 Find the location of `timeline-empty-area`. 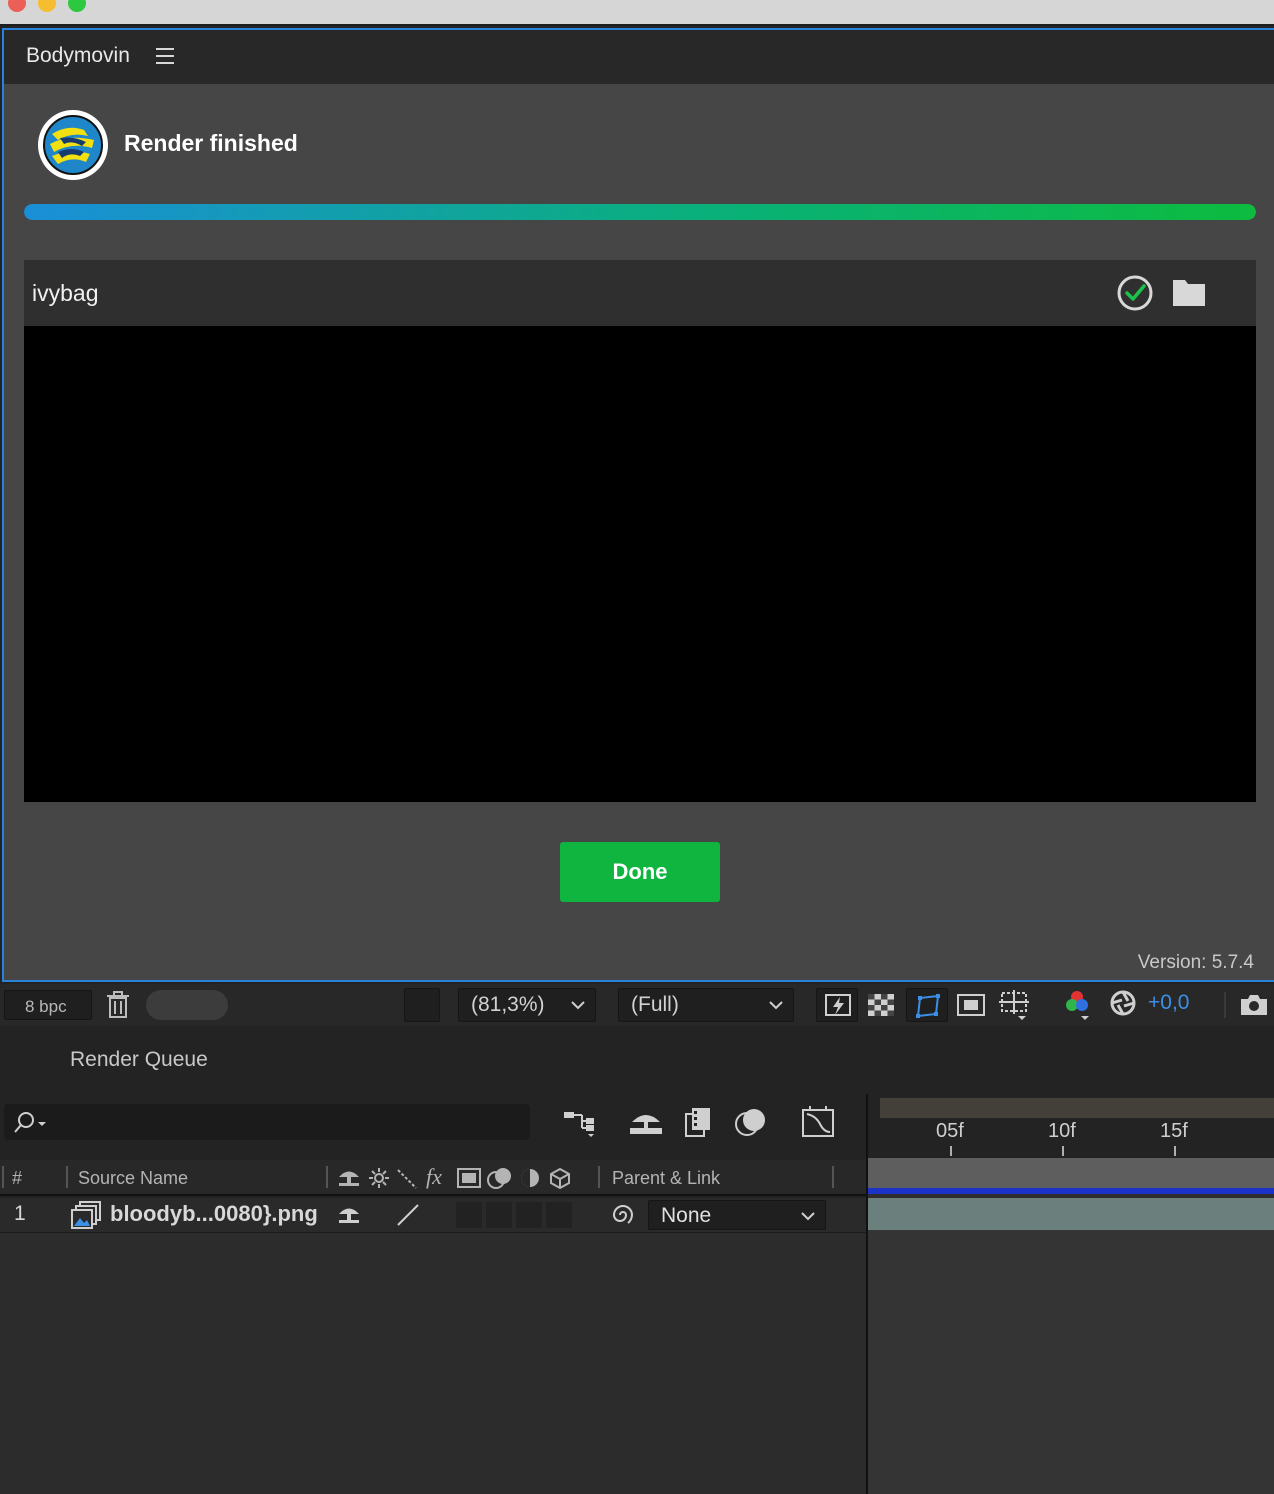

timeline-empty-area is located at coordinates (1071, 1362).